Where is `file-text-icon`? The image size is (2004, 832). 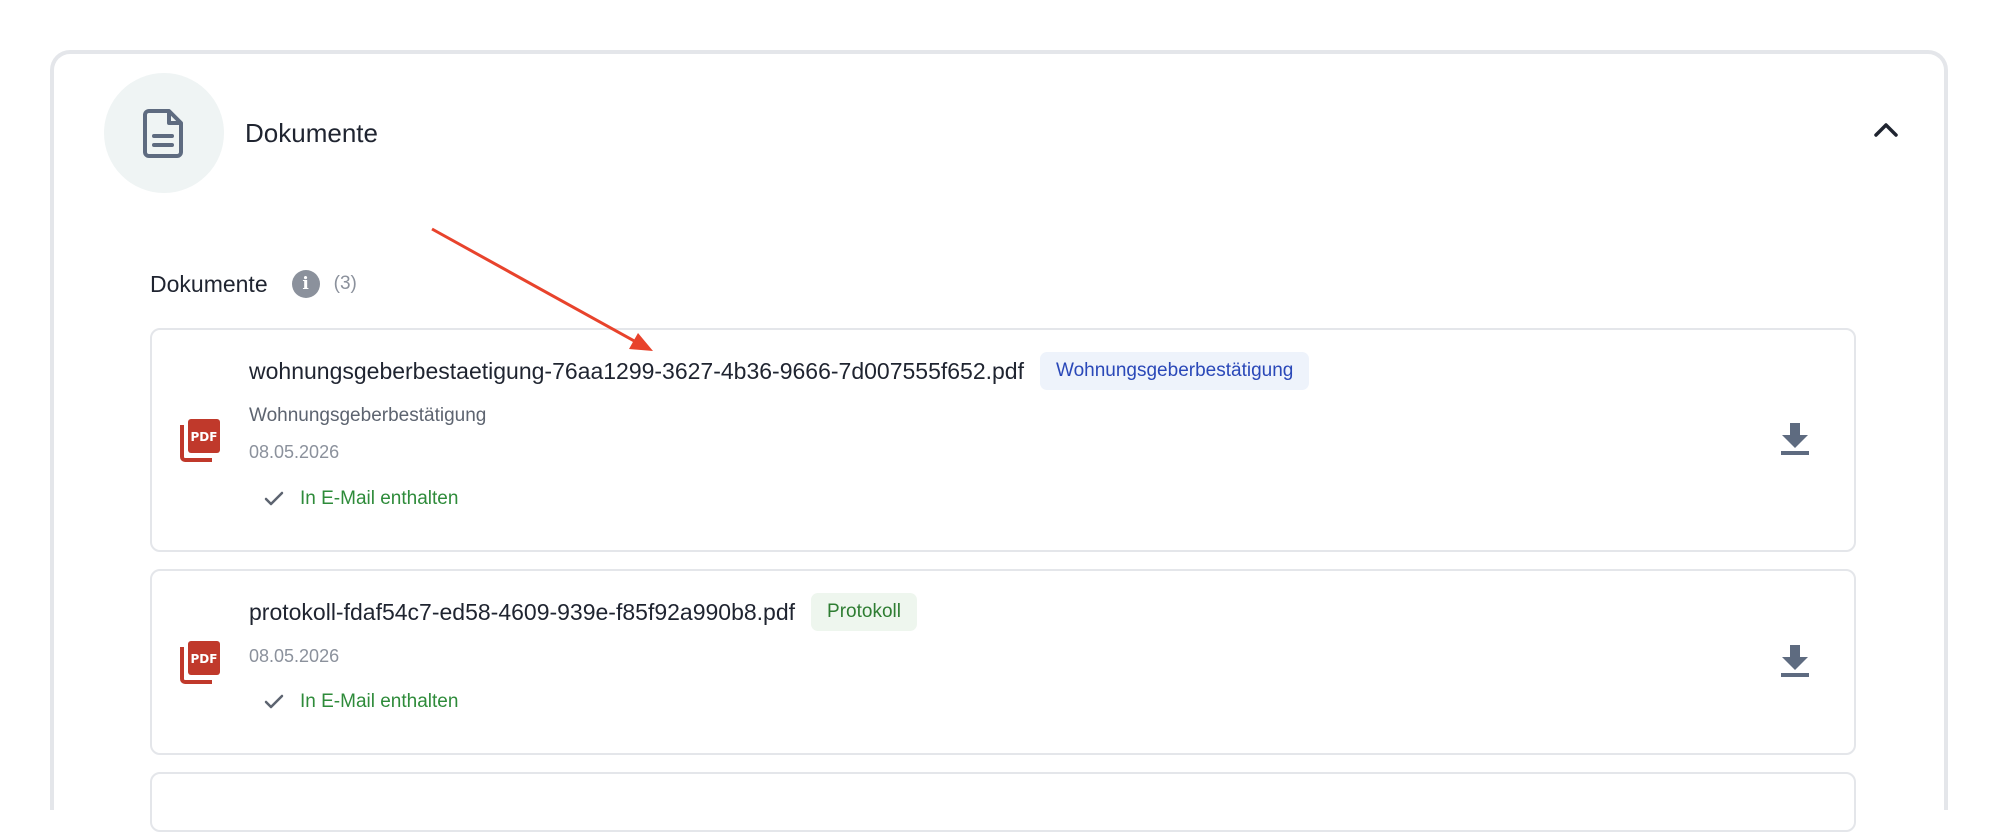
file-text-icon is located at coordinates (163, 133).